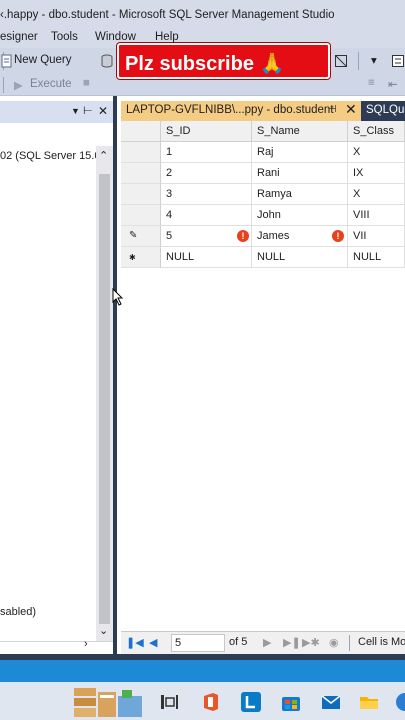  I want to click on cell-s-class: NULL, so click(376, 257).